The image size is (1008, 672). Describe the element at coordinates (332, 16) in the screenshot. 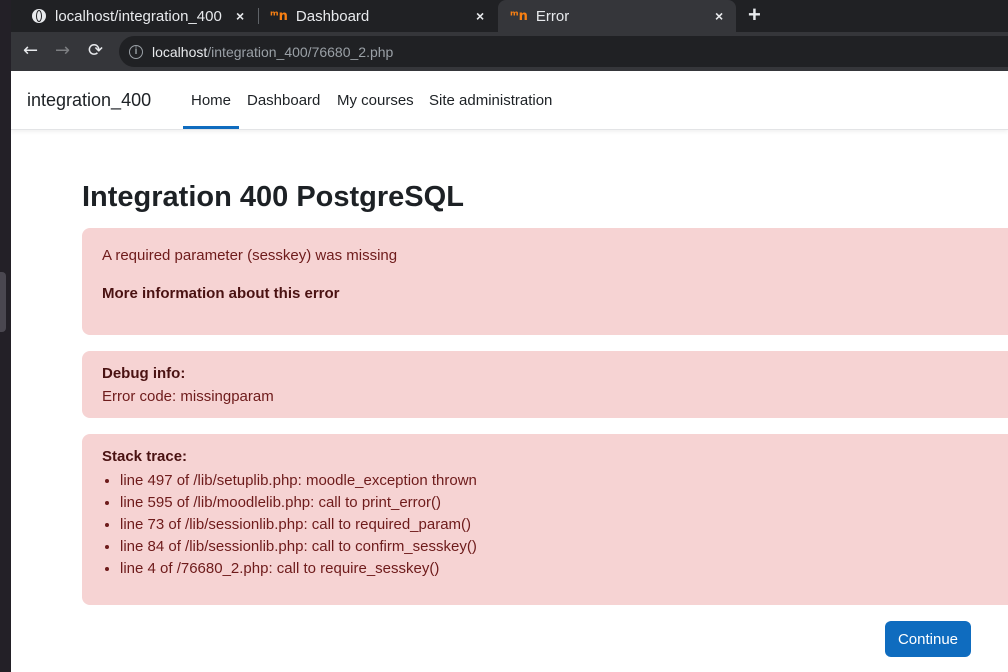

I see `tab-title: Dashboard` at that location.